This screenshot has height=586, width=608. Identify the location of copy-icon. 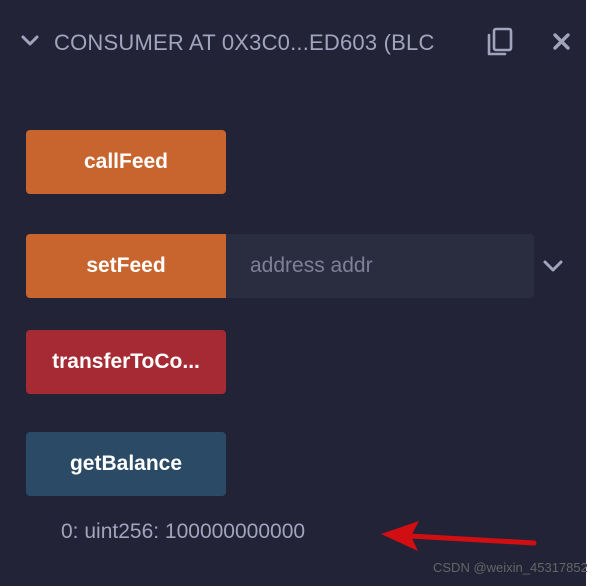
(500, 42).